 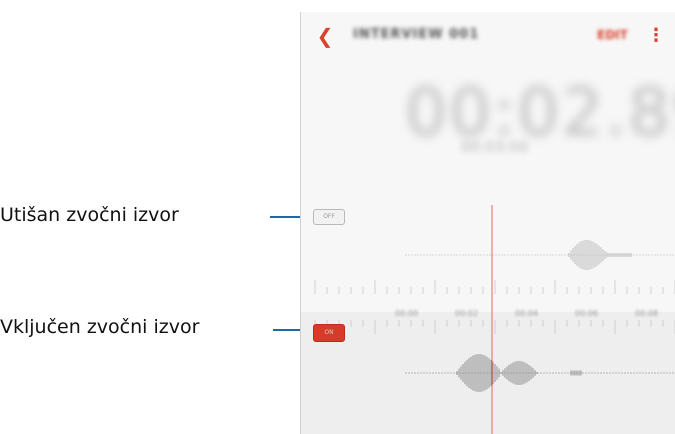 What do you see at coordinates (100, 327) in the screenshot?
I see `active-source-callout: Vključen zvočni izvor` at bounding box center [100, 327].